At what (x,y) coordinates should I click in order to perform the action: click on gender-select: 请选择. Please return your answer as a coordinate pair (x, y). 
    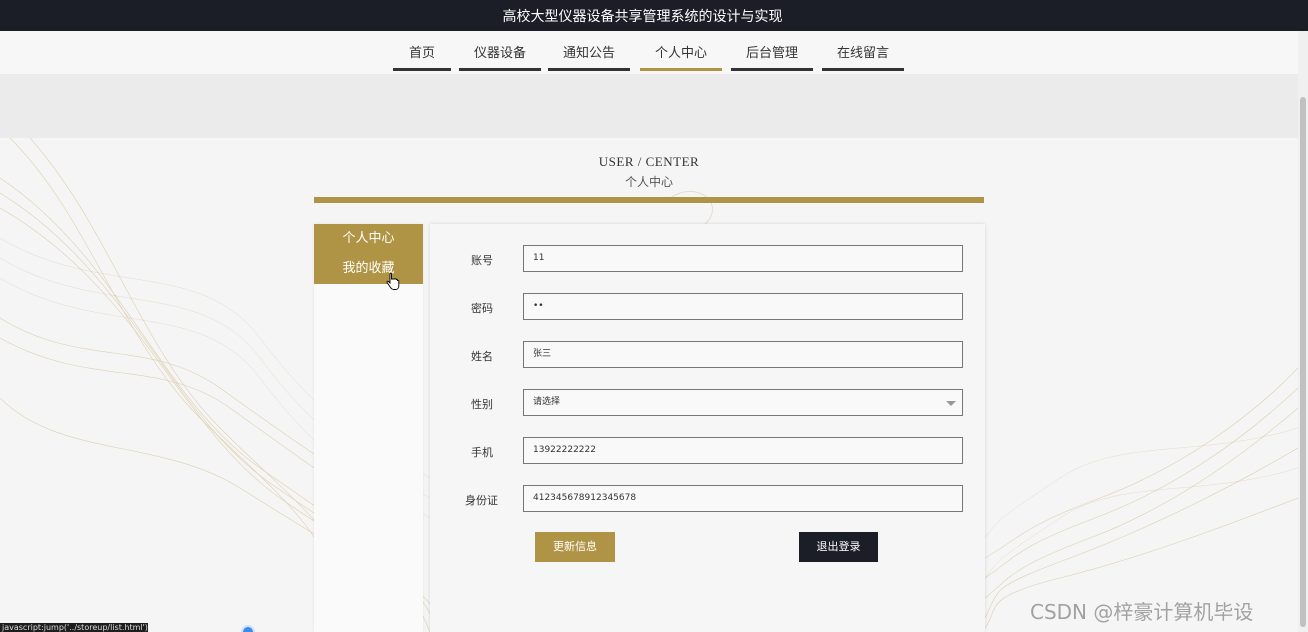
    Looking at the image, I should click on (743, 402).